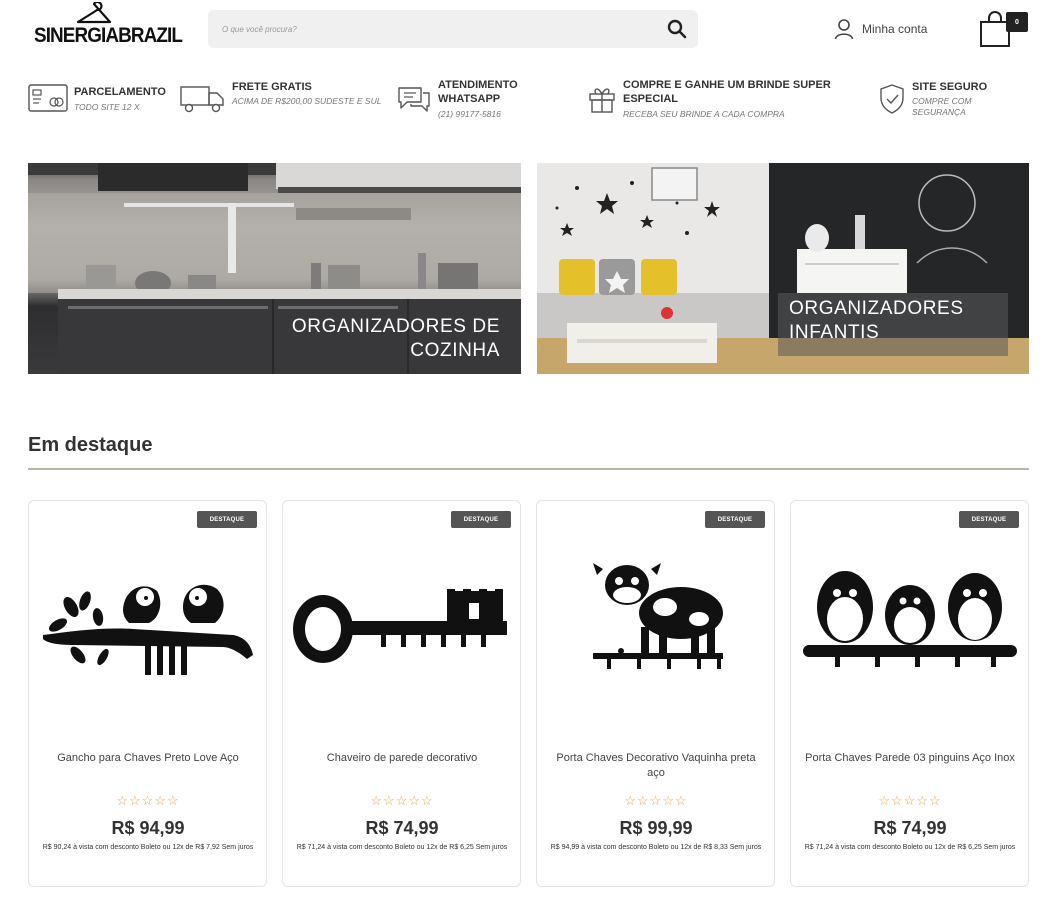  I want to click on benefit-title: FRETE GRATIS, so click(272, 87).